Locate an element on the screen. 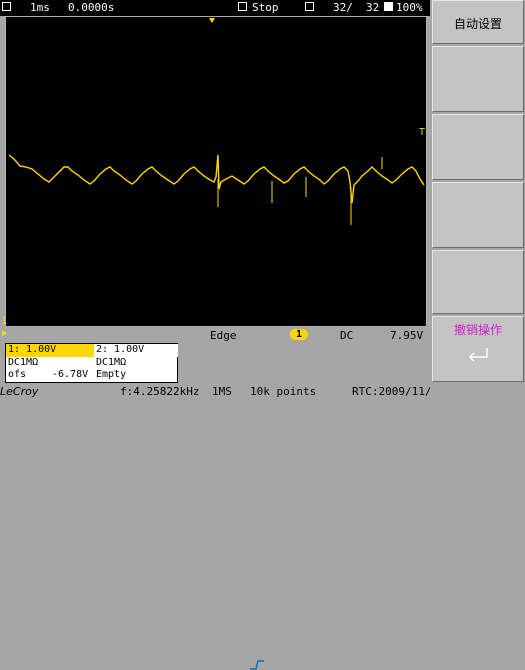  trigger-source-badge: 1 is located at coordinates (299, 334).